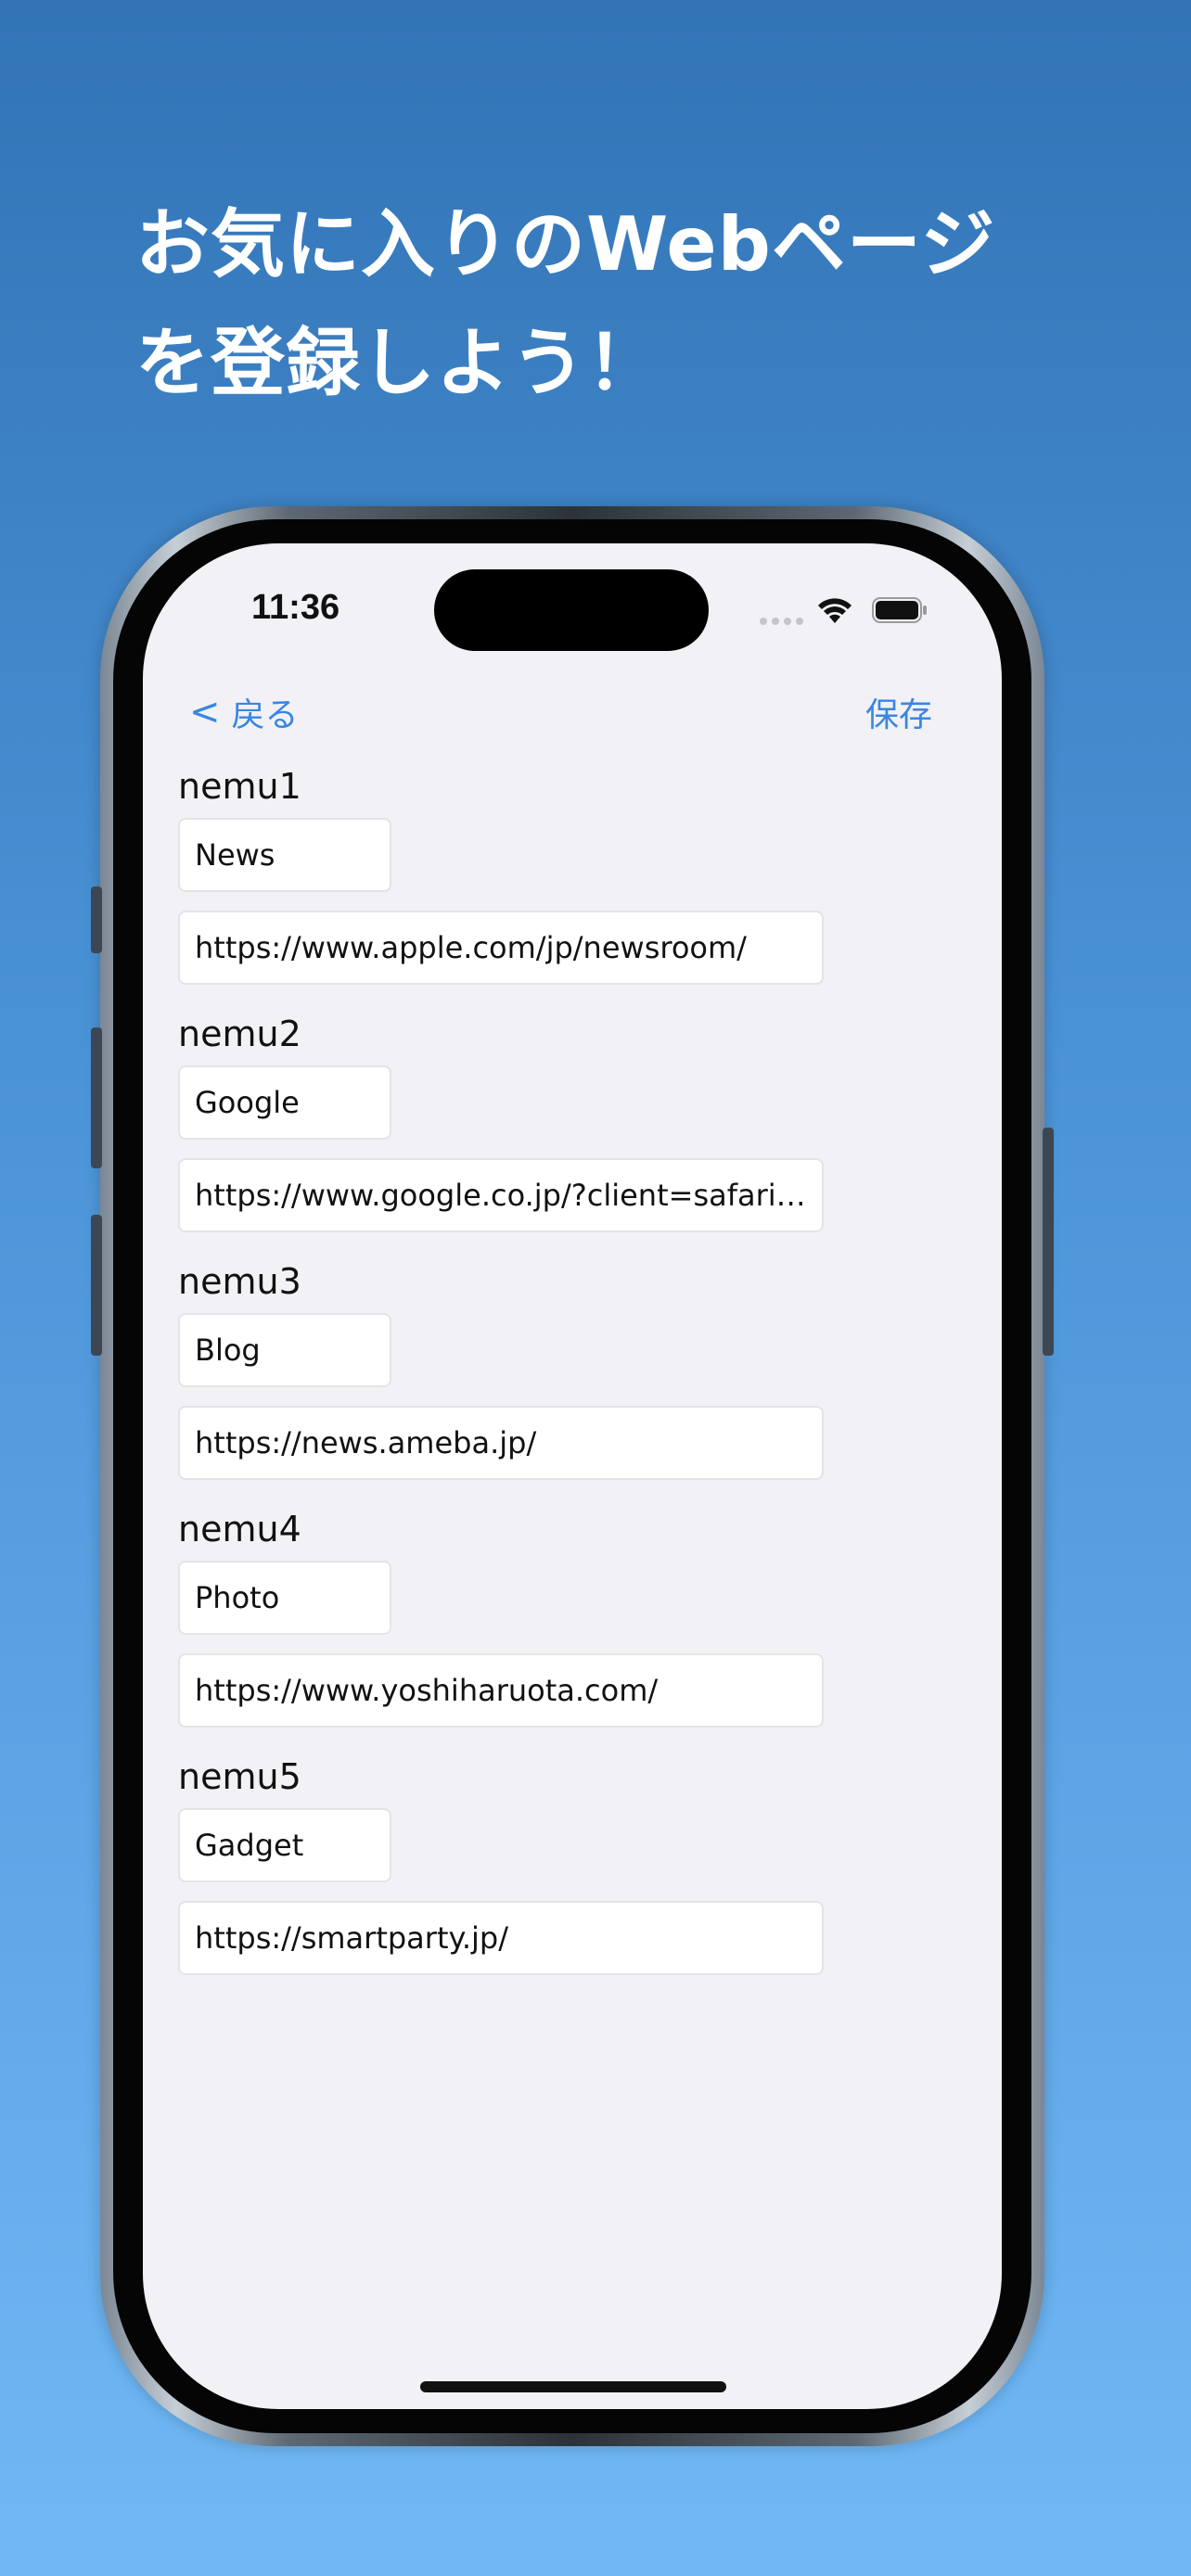 Image resolution: width=1191 pixels, height=2576 pixels. Describe the element at coordinates (366, 1443) in the screenshot. I see `url-field-value: https://news.ameba.jp/` at that location.